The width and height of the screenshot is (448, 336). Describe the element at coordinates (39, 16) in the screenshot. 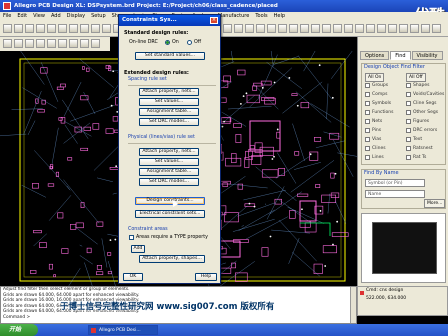

I see `menu-item-view: View` at that location.